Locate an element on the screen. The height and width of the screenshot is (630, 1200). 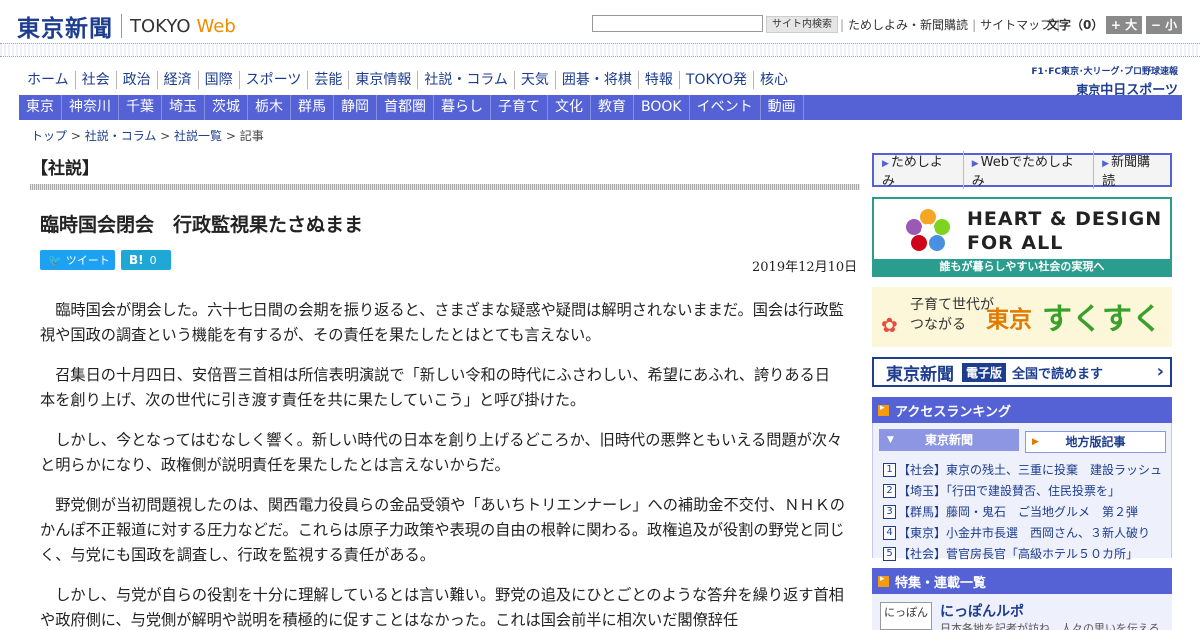
sukusuku-city: 東京 is located at coordinates (1009, 320).